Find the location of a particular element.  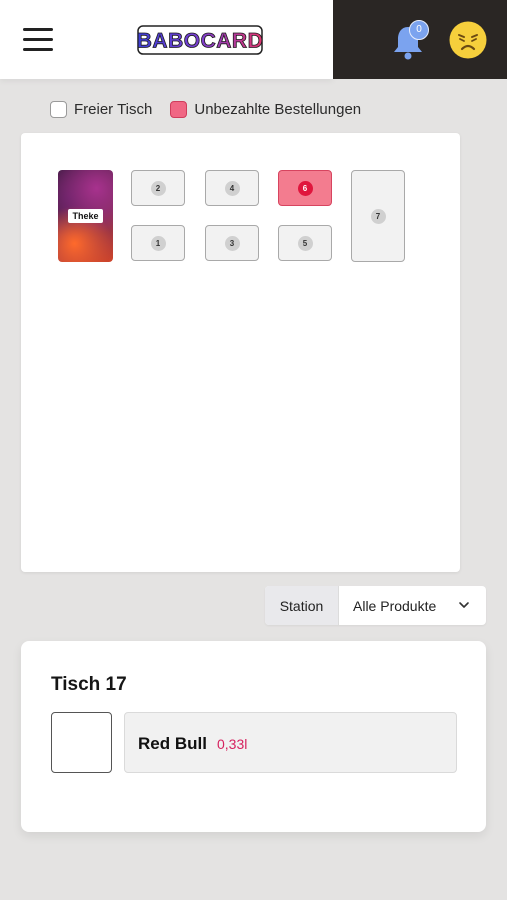

legend-unpaid: Unbezahlte Bestellungen is located at coordinates (266, 109).